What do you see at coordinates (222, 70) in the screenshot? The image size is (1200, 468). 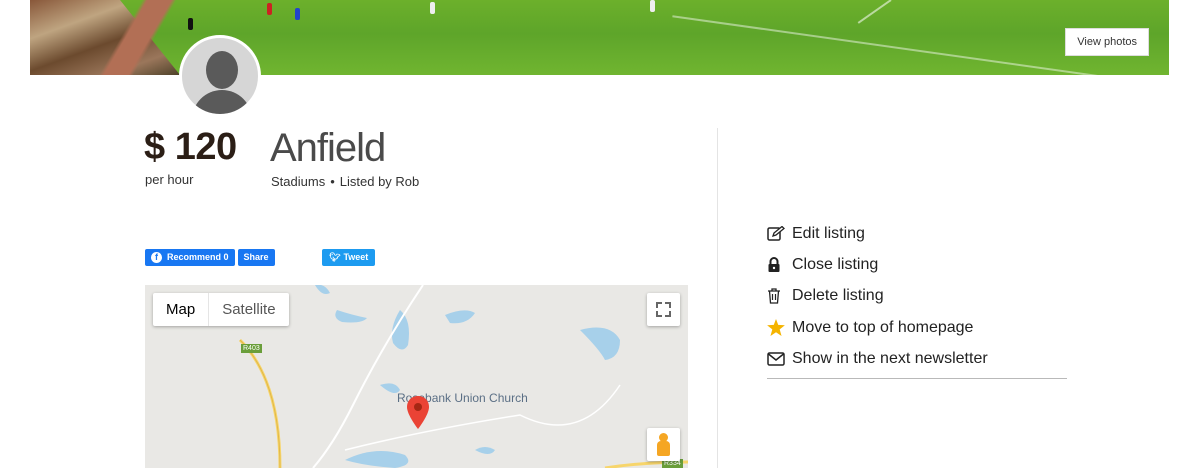 I see `avatar-head-shape` at bounding box center [222, 70].